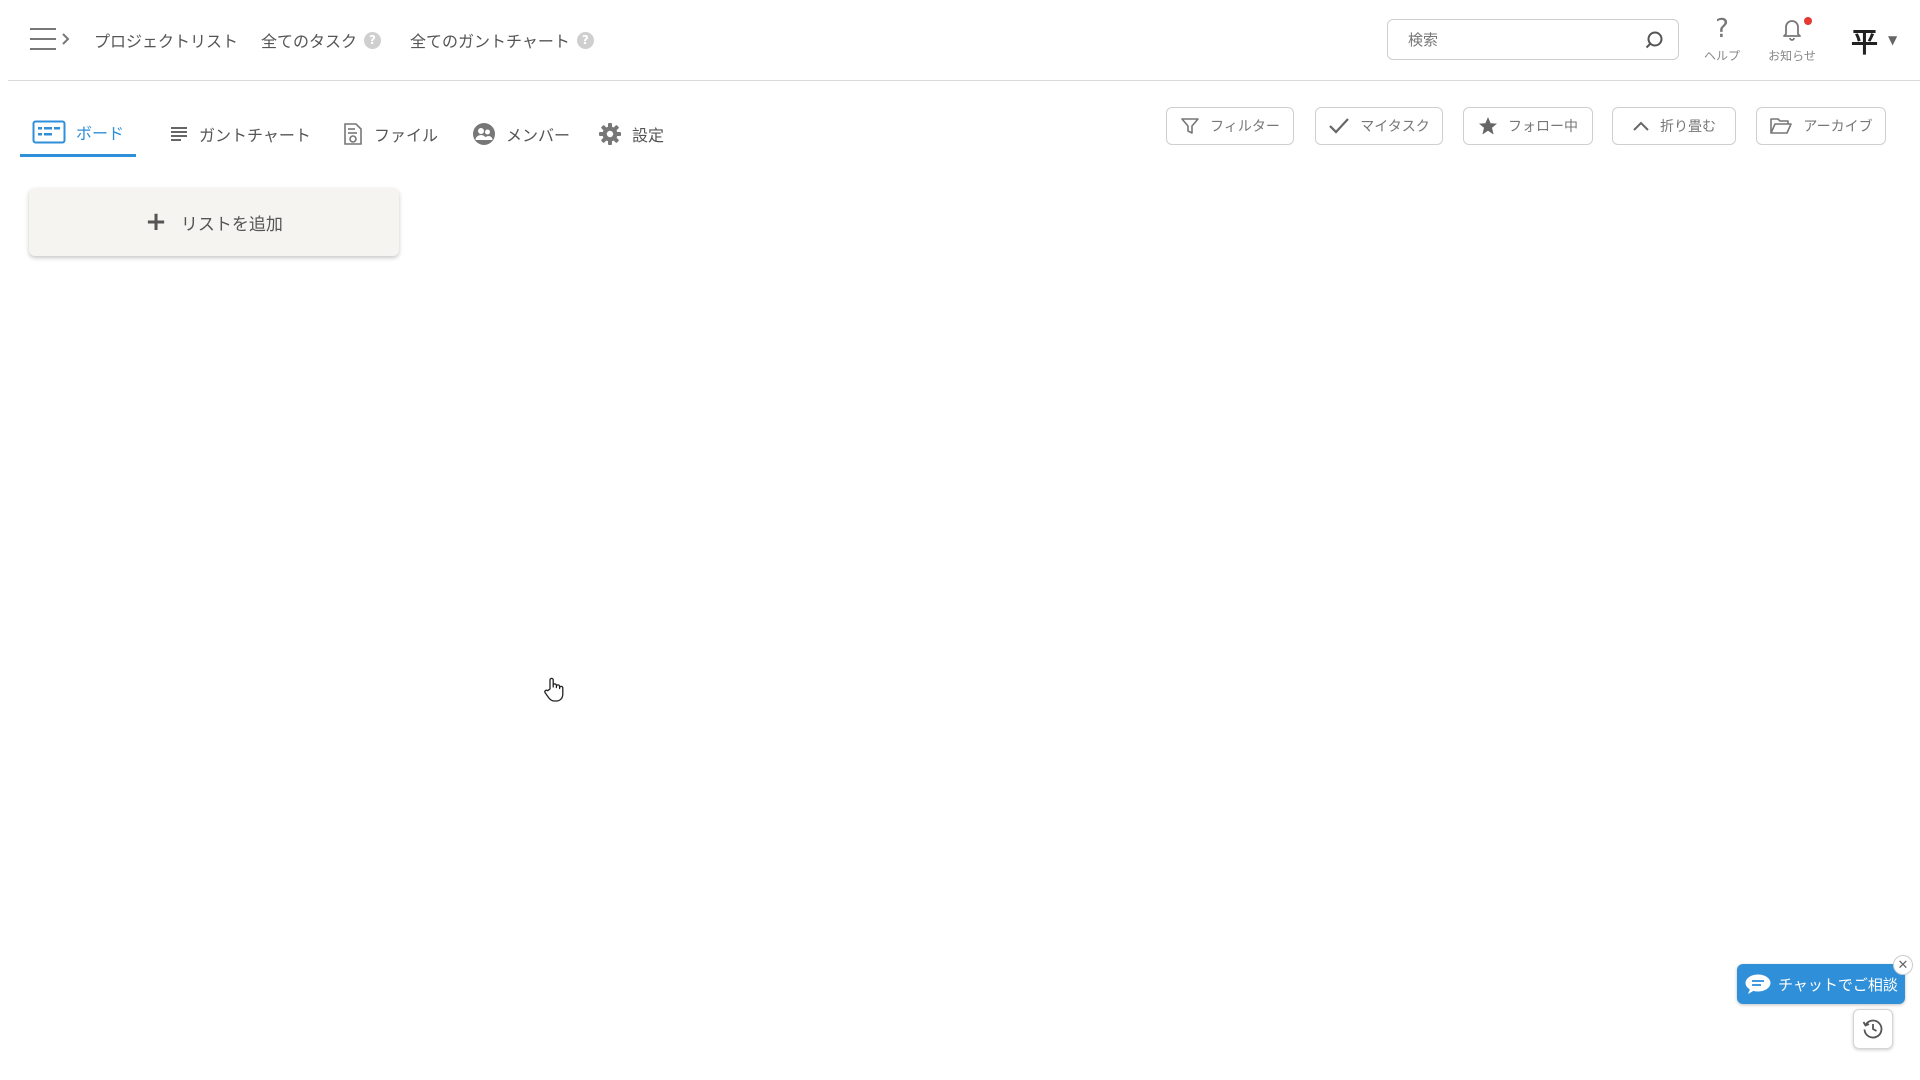 The height and width of the screenshot is (1080, 1920). I want to click on following-label: フォロー中, so click(1543, 127).